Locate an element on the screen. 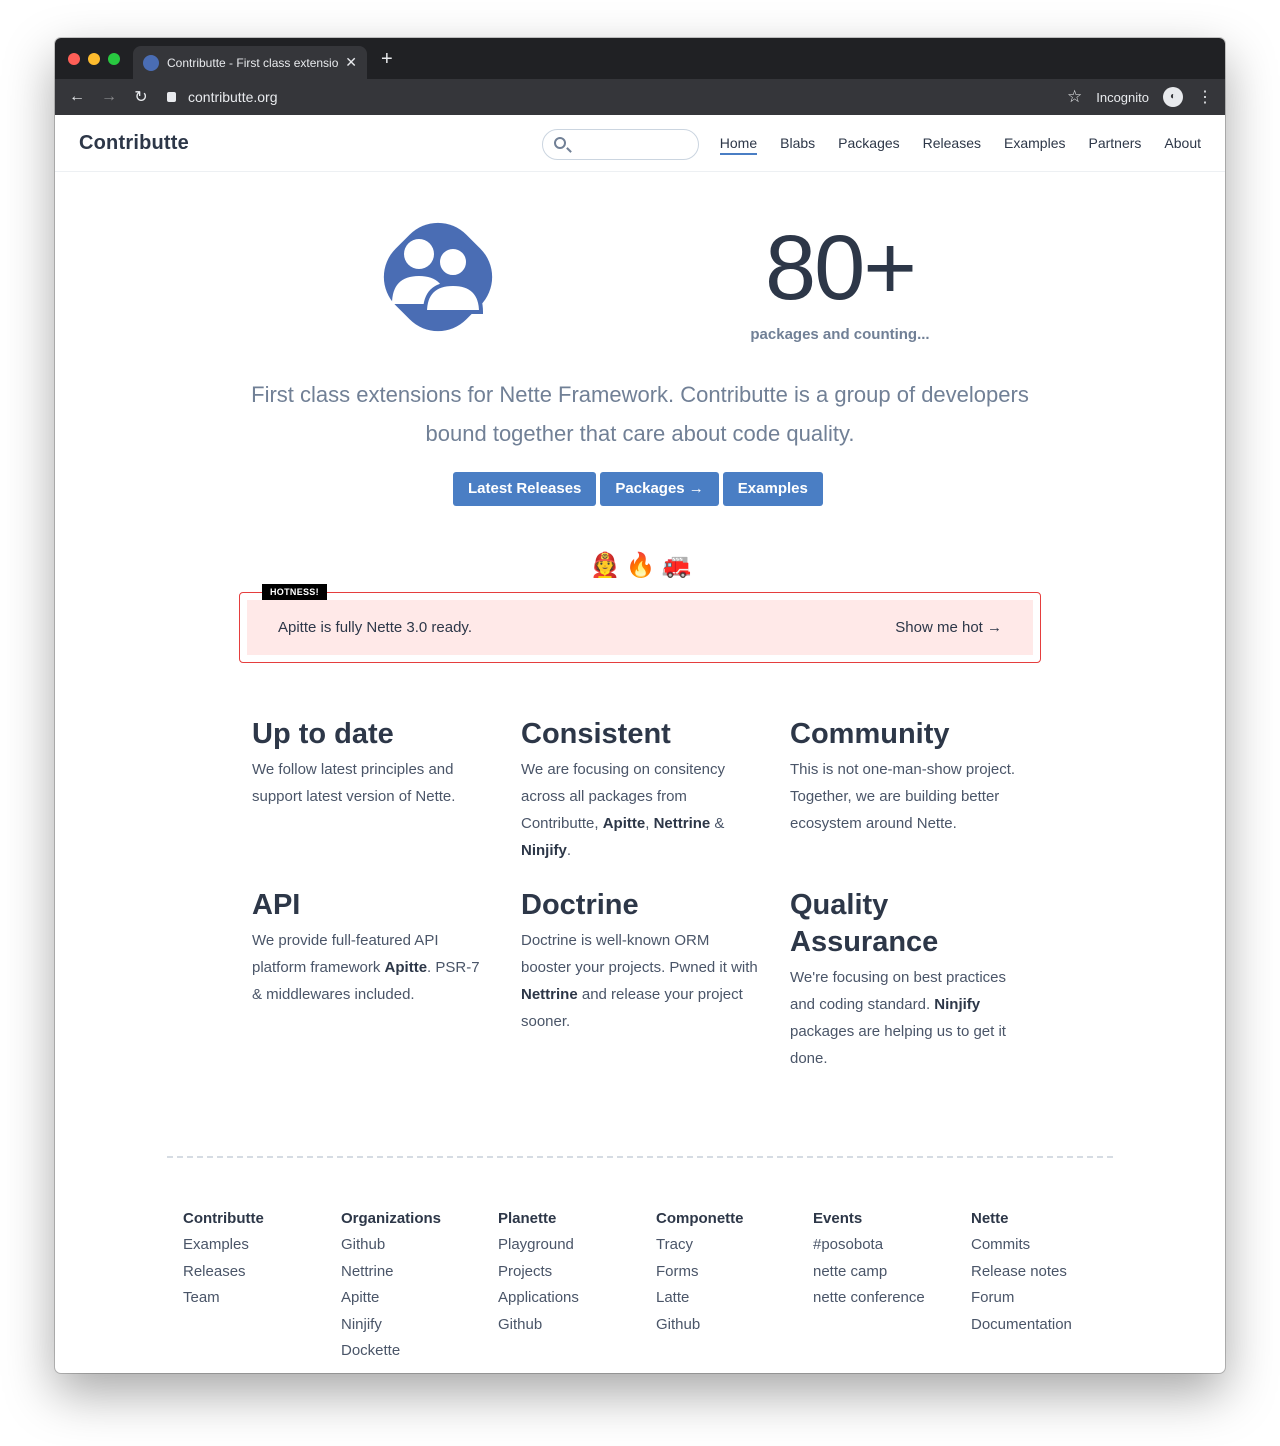 The height and width of the screenshot is (1446, 1280). footer-link-projects: Projects is located at coordinates (575, 1272).